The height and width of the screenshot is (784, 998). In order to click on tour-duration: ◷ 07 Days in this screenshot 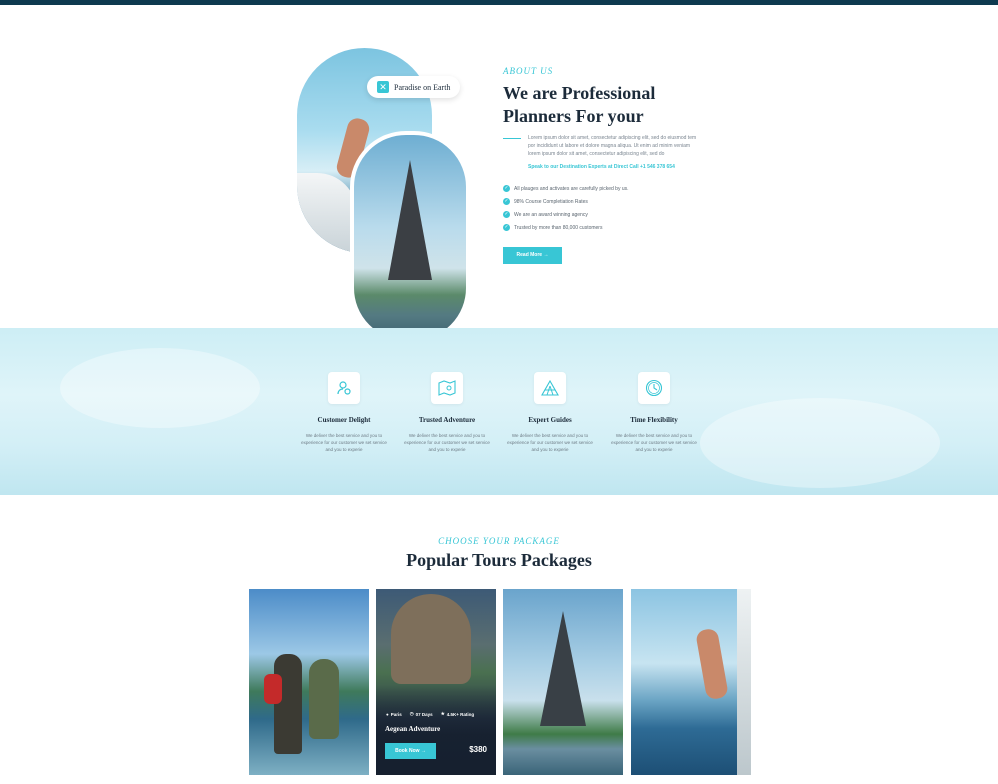, I will do `click(421, 714)`.